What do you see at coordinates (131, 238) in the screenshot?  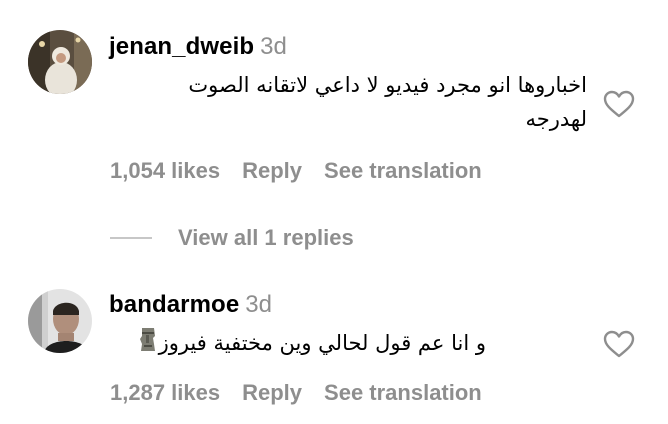 I see `replies-divider` at bounding box center [131, 238].